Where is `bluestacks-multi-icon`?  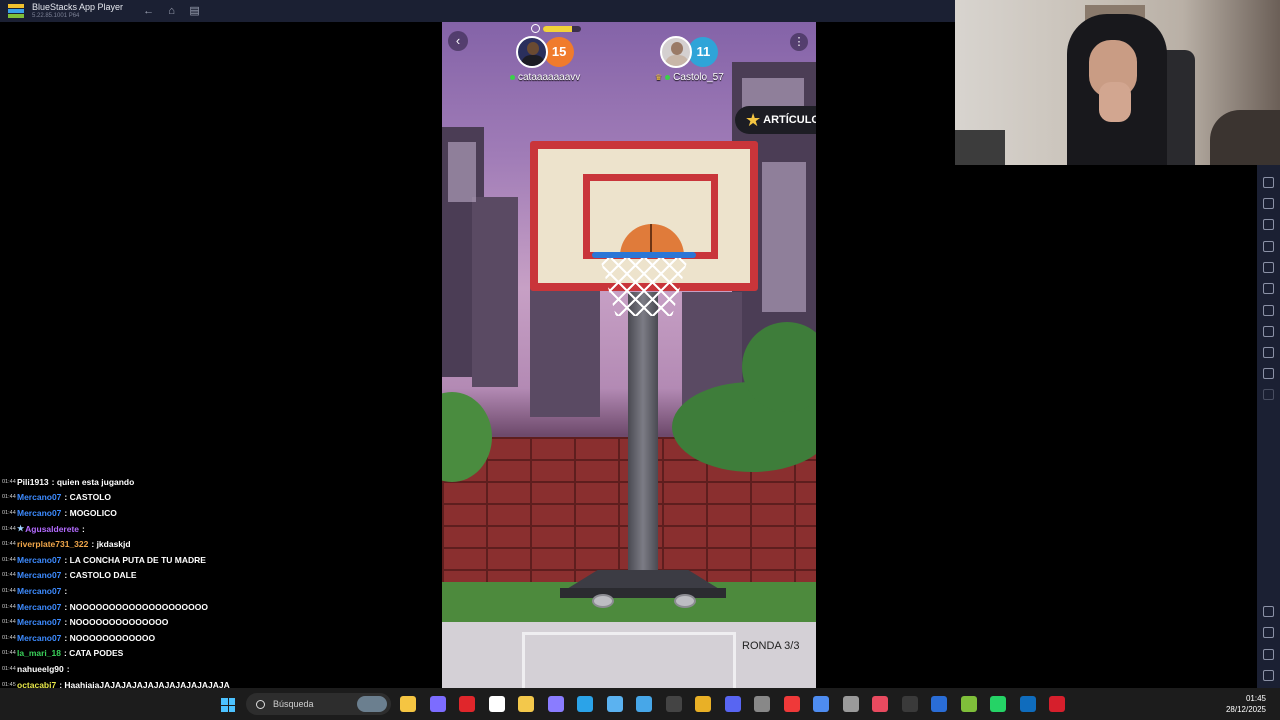 bluestacks-multi-icon is located at coordinates (821, 704).